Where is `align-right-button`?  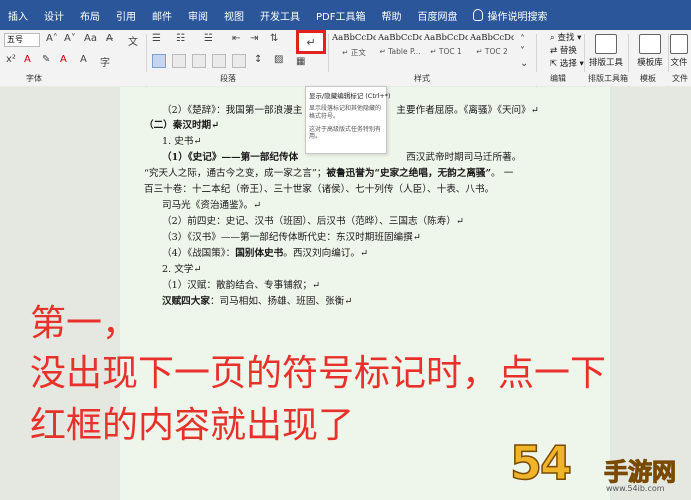 align-right-button is located at coordinates (199, 61).